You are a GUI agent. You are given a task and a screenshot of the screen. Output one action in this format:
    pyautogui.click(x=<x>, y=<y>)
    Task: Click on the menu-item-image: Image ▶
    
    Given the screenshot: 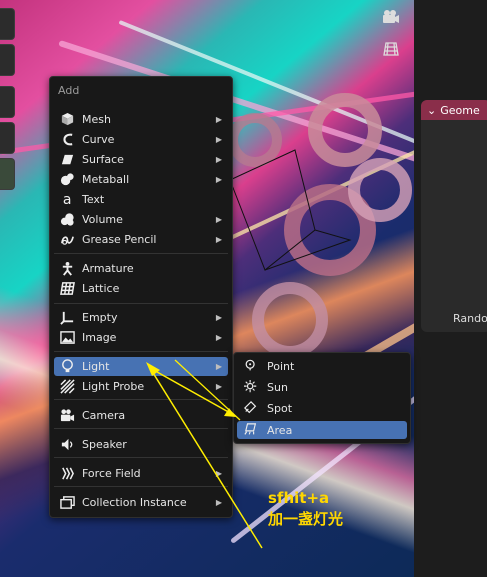 What is the action you would take?
    pyautogui.click(x=141, y=337)
    